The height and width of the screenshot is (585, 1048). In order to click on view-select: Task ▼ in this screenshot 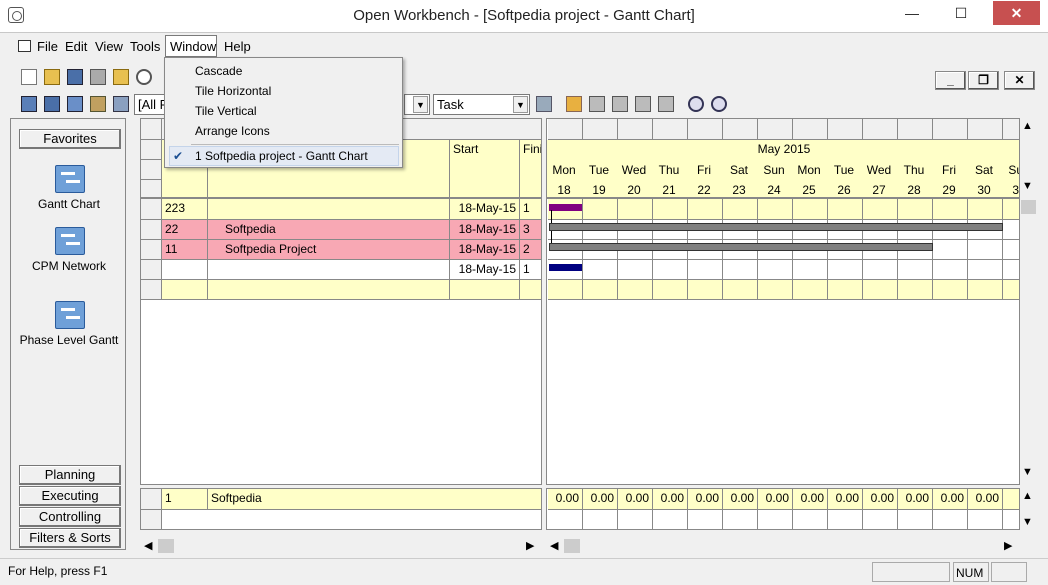, I will do `click(481, 104)`.